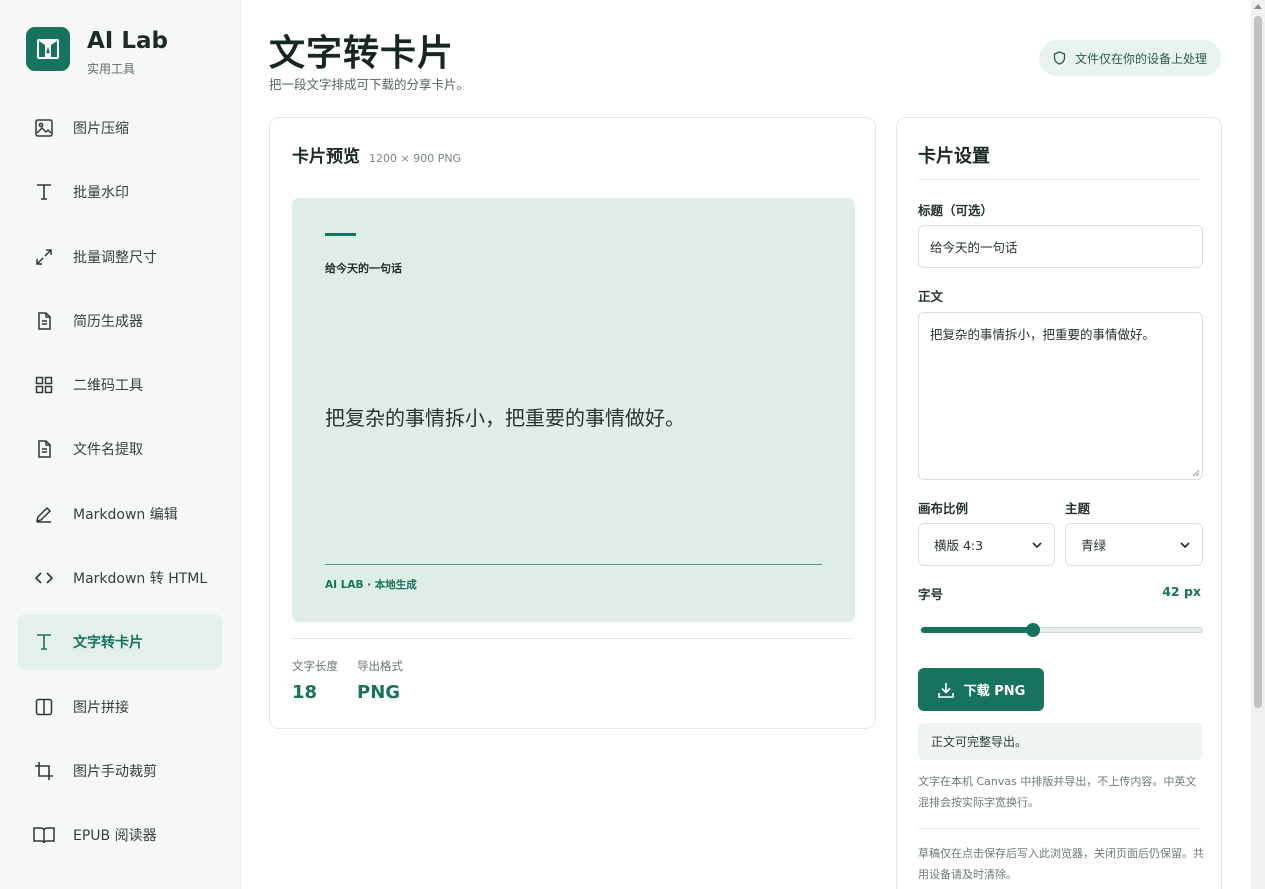 This screenshot has width=1265, height=889. I want to click on sidebar-item-label: Markdown 编辑, so click(125, 514).